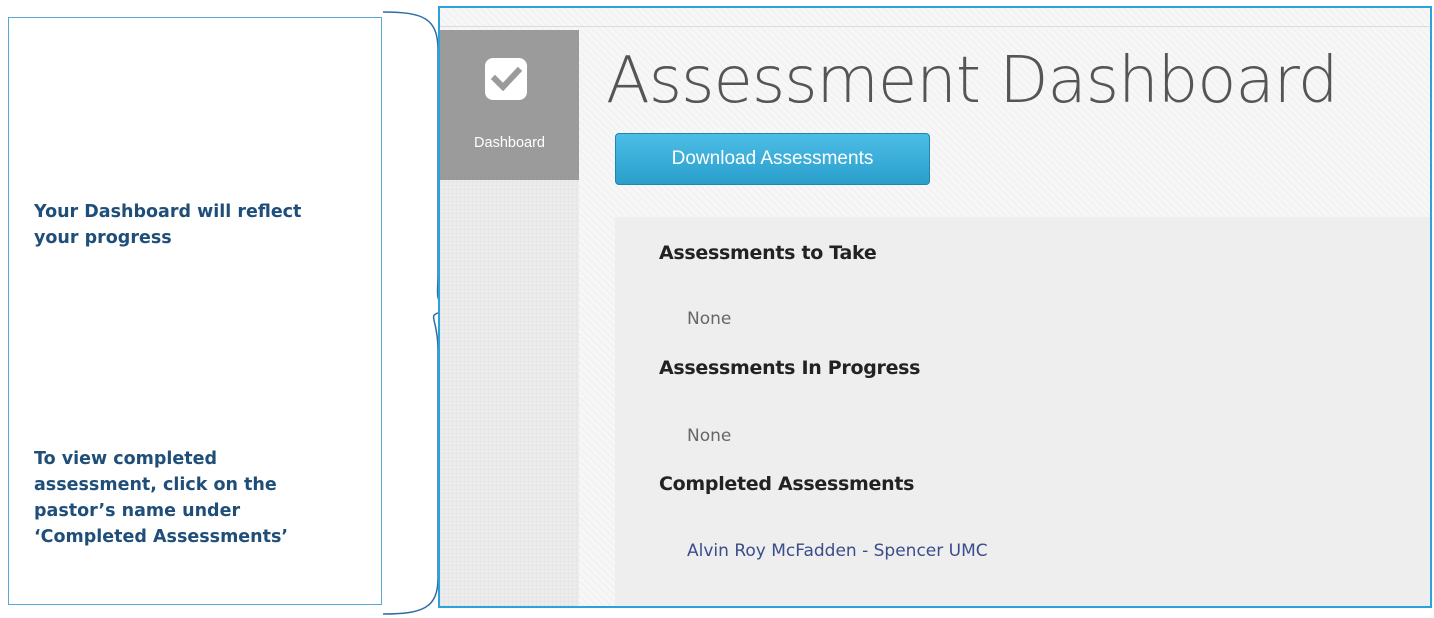 This screenshot has width=1434, height=618. I want to click on to-take-empty-text: None, so click(709, 319).